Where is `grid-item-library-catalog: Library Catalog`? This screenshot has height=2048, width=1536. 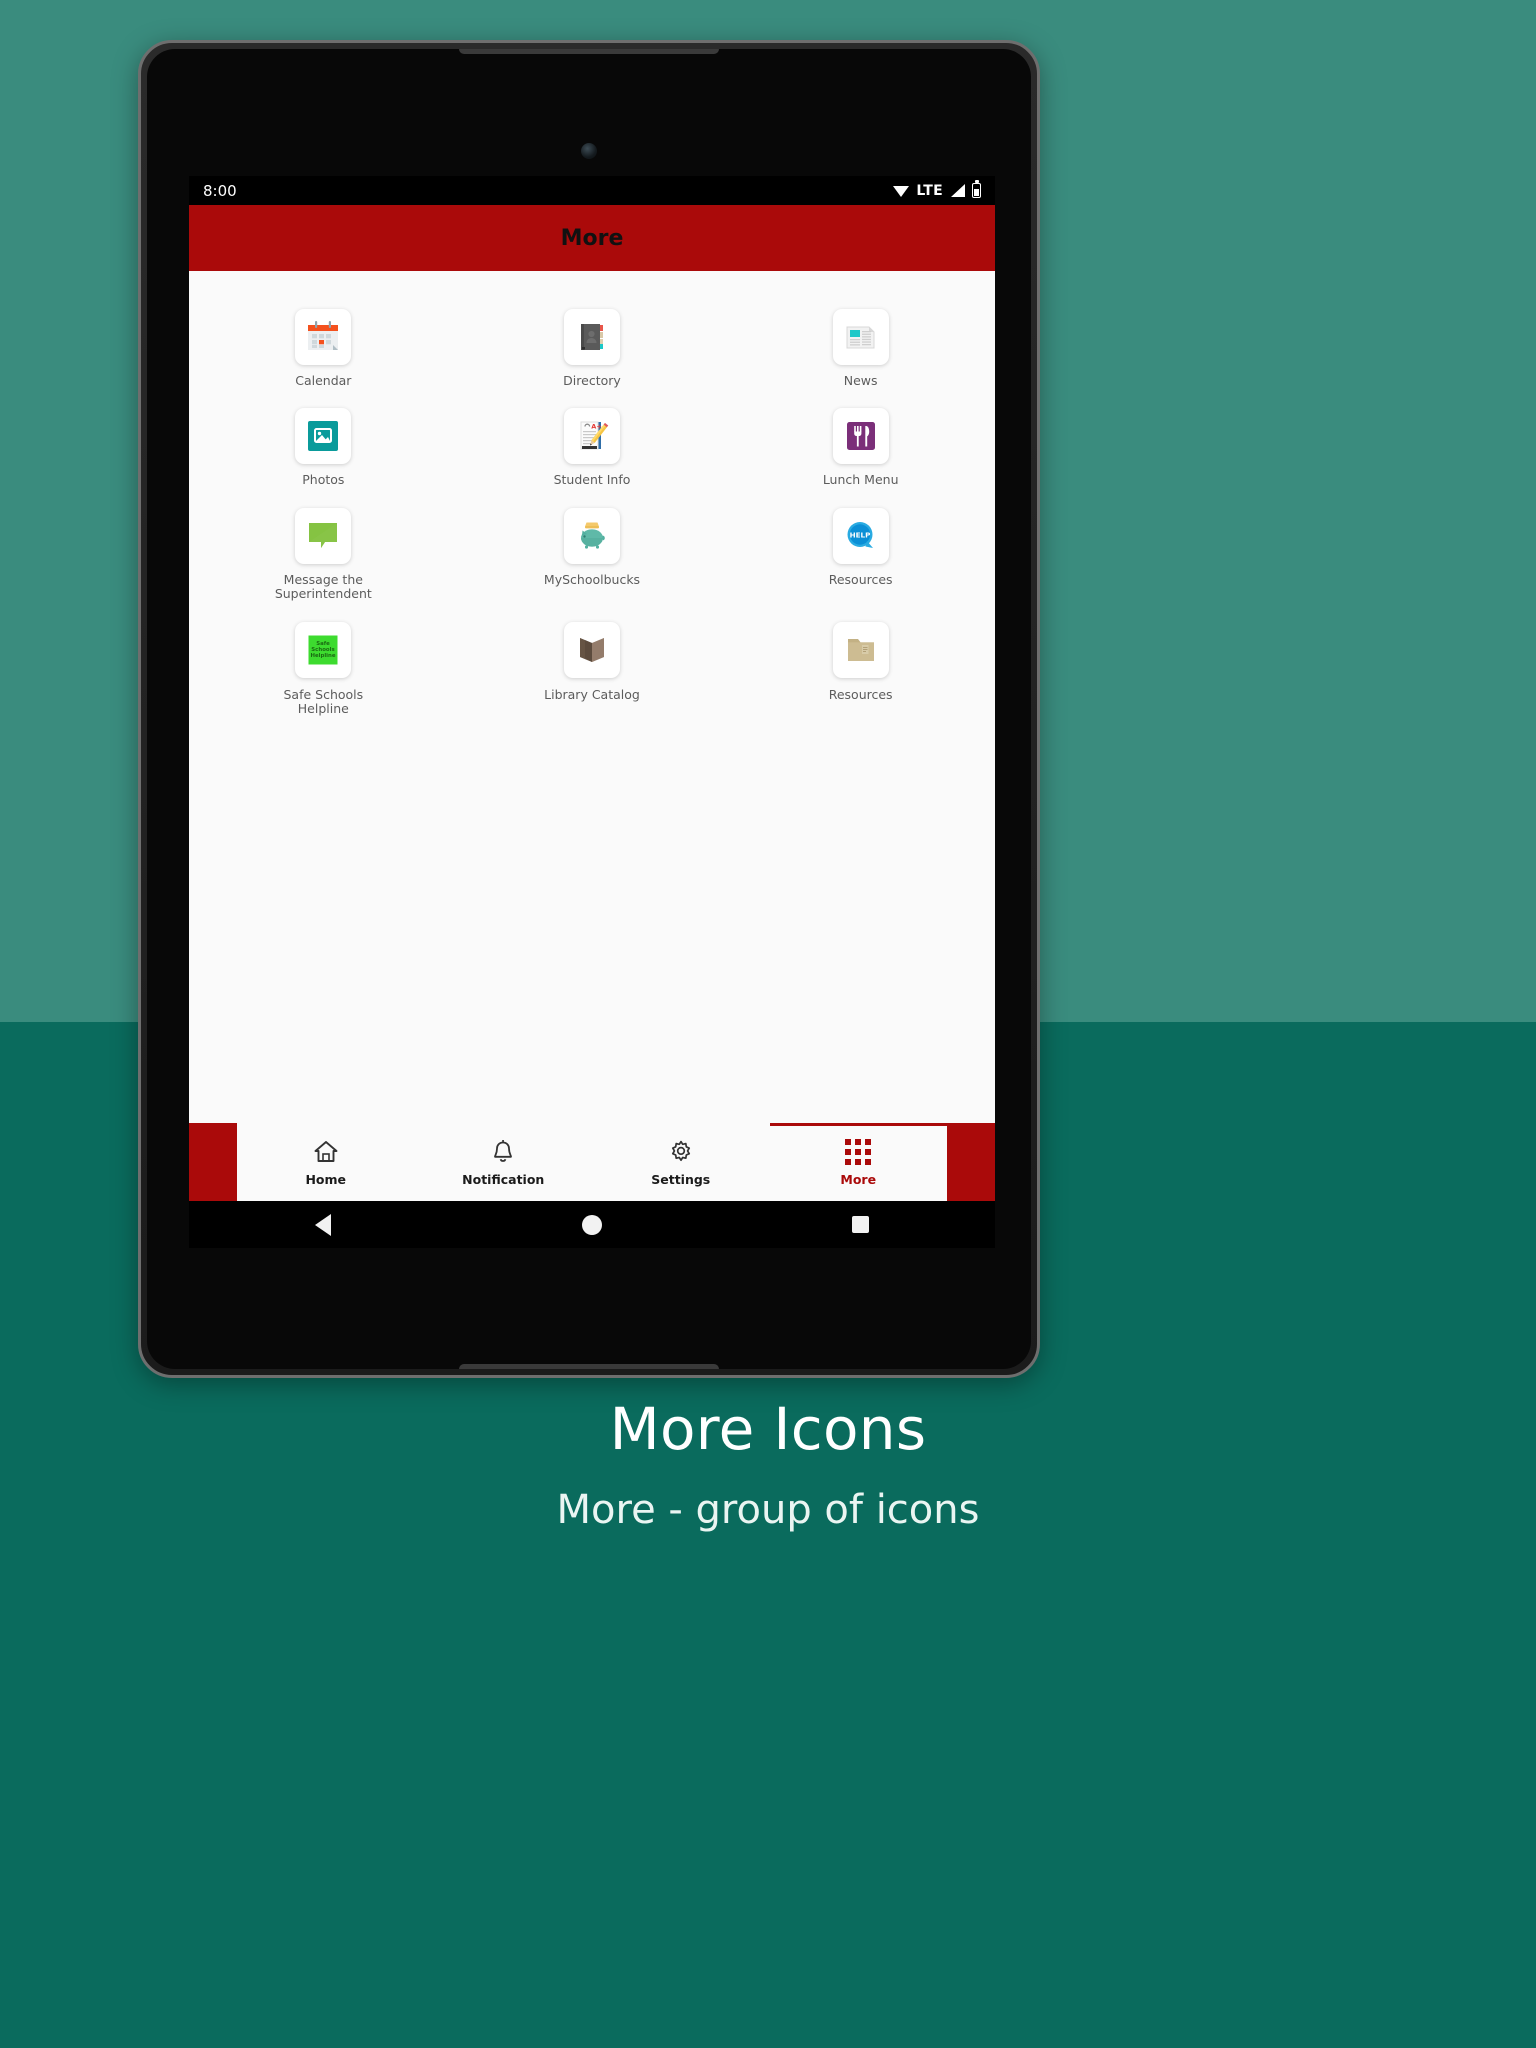
grid-item-library-catalog: Library Catalog is located at coordinates (592, 662).